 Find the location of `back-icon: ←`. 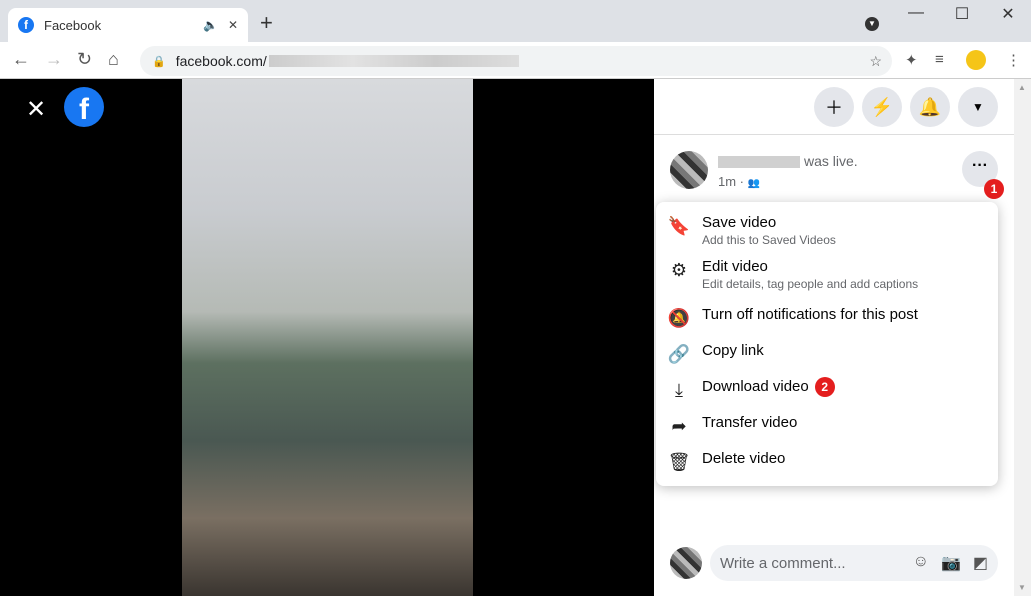

back-icon: ← is located at coordinates (21, 59).